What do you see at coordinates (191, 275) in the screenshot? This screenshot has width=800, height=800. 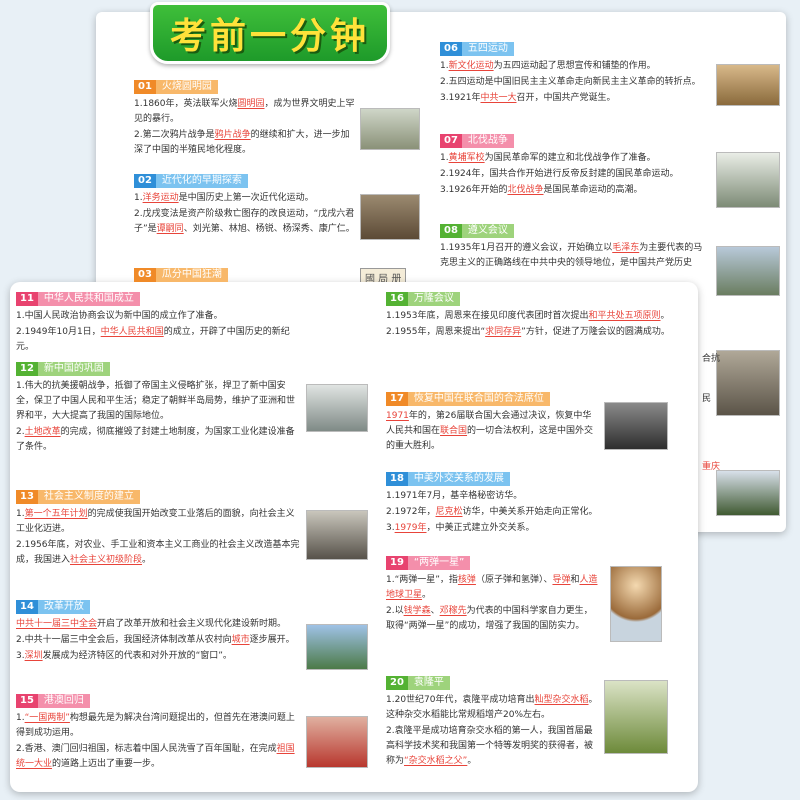 I see `section-title: 瓜分中国狂潮` at bounding box center [191, 275].